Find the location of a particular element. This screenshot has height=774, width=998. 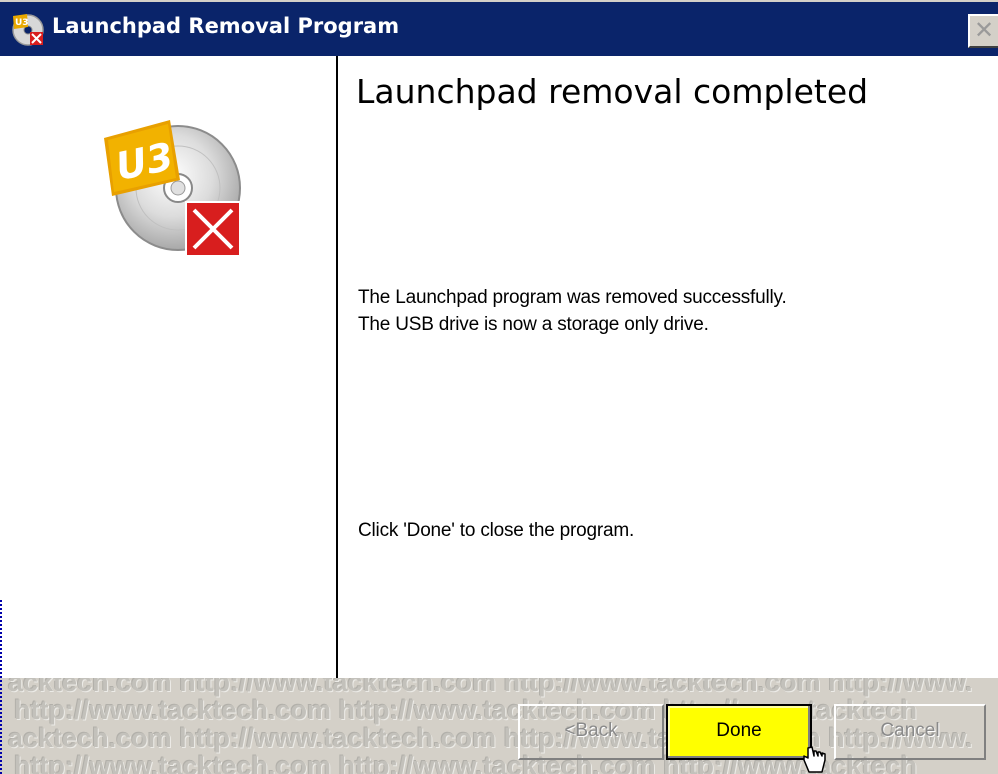

close-icon: ✕ is located at coordinates (984, 30).